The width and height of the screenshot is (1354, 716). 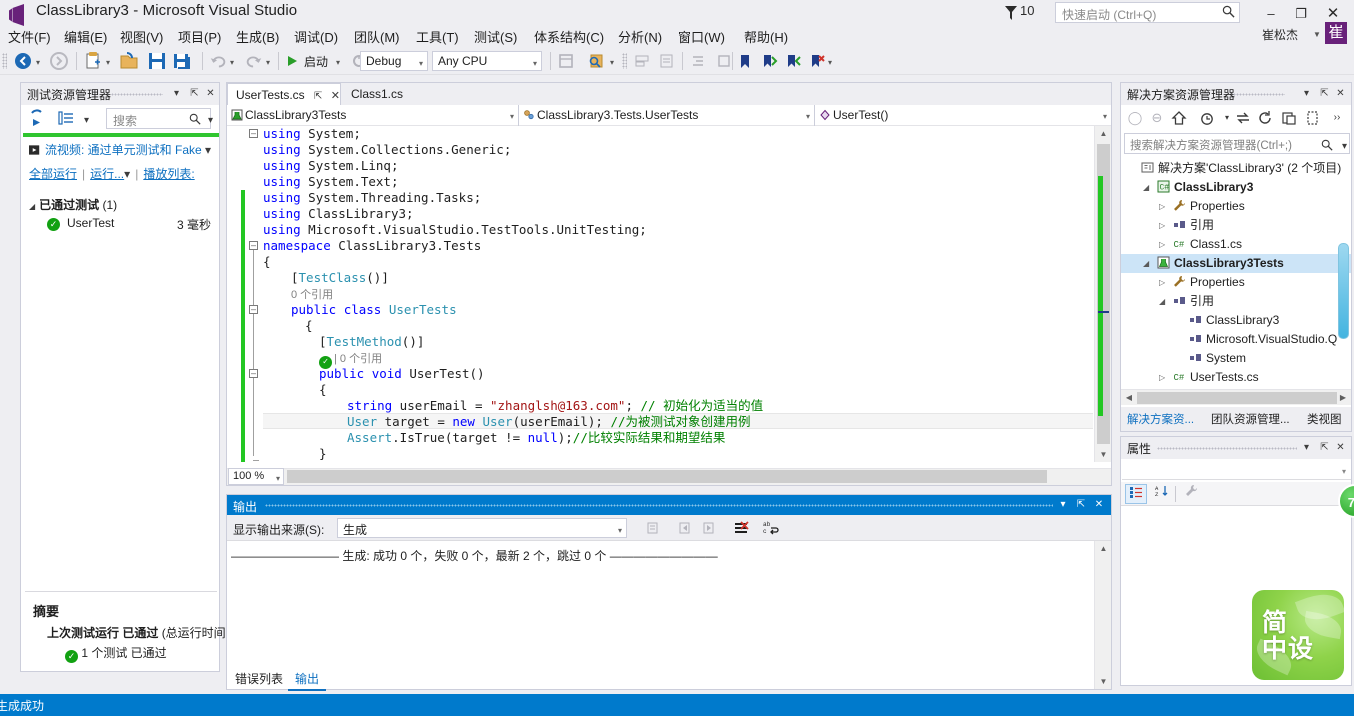 I want to click on nav-class-combo: ClassLibrary3.Tests.UserTests ▾, so click(x=667, y=115).